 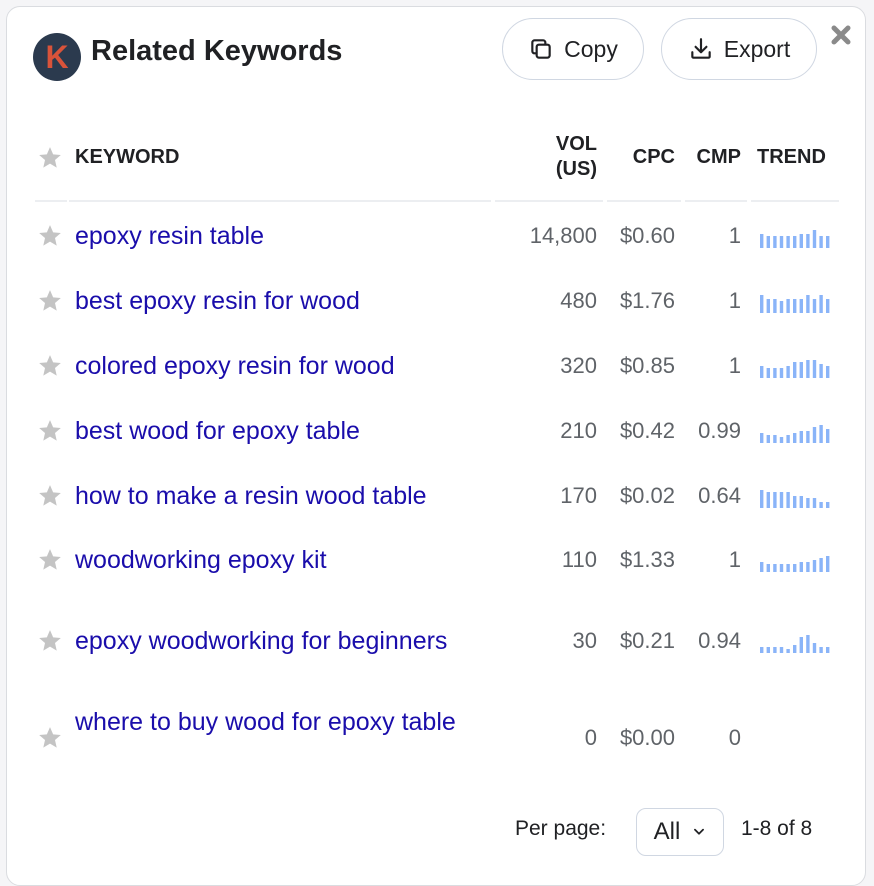 What do you see at coordinates (576, 144) in the screenshot?
I see `column-header-vol-line1: VOL` at bounding box center [576, 144].